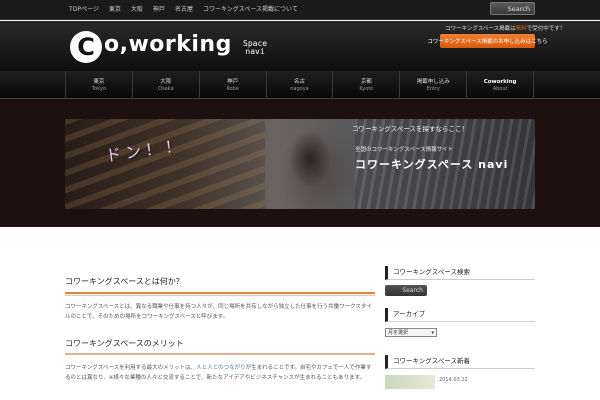  What do you see at coordinates (460, 362) in the screenshot?
I see `sidebar-heading-recent: コワーキングスペース新着` at bounding box center [460, 362].